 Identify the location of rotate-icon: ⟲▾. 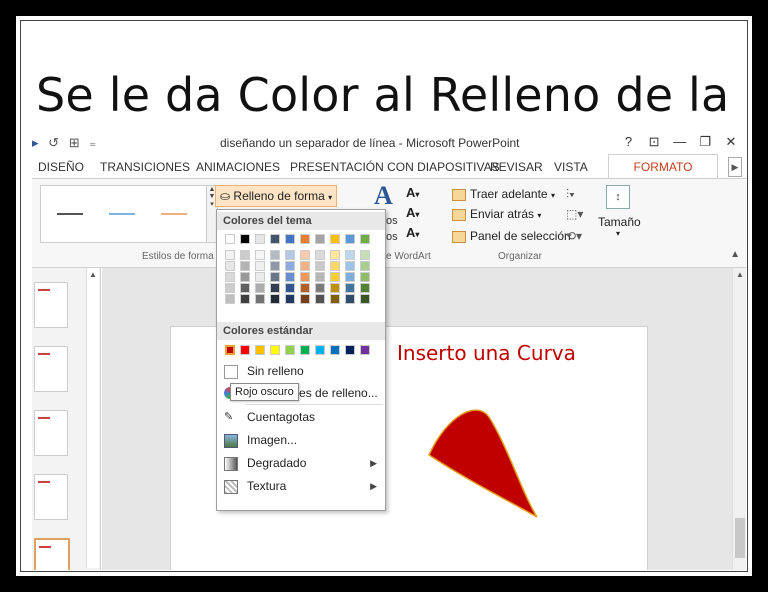
(574, 236).